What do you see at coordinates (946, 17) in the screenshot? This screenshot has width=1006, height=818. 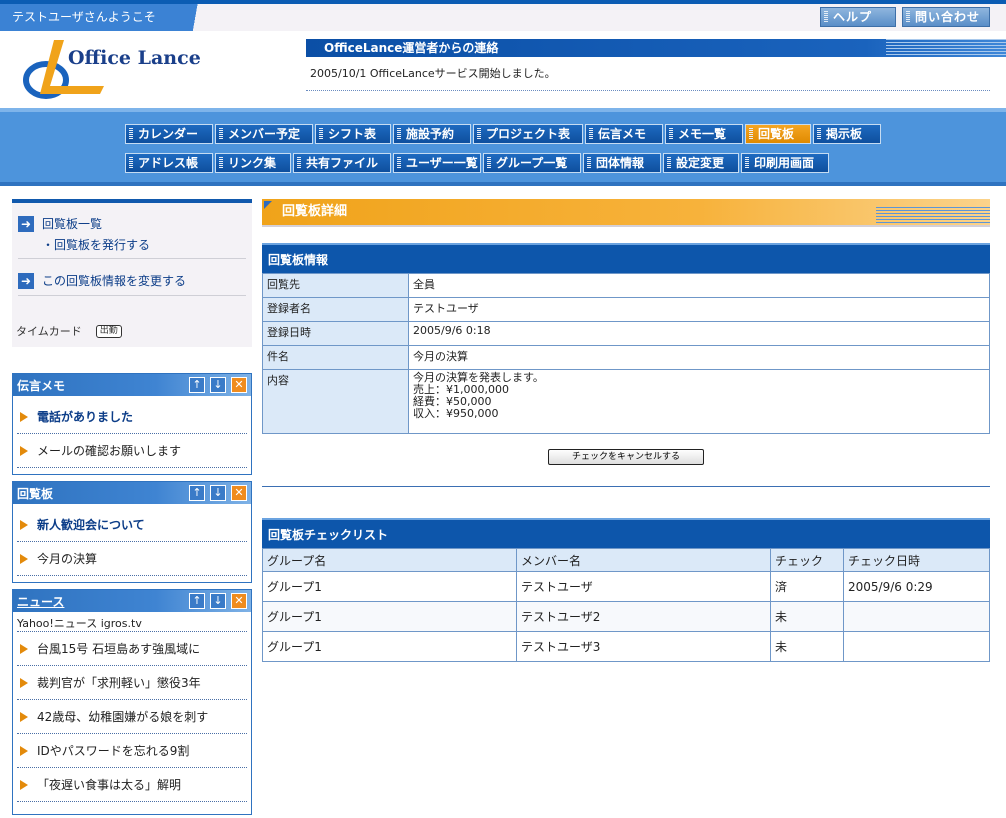 I see `contact-button: 問い合わせ` at bounding box center [946, 17].